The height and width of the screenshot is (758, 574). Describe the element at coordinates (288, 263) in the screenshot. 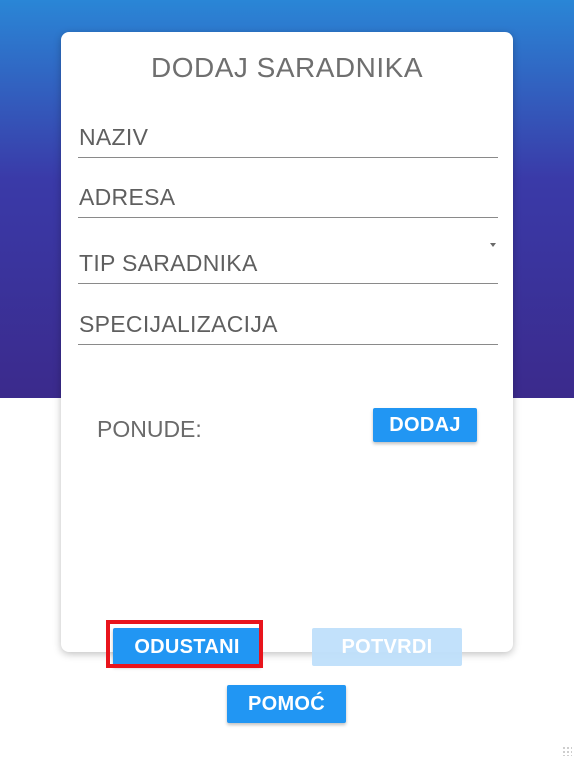

I see `tip-saradnika-select: TIP SARADNIKA` at that location.